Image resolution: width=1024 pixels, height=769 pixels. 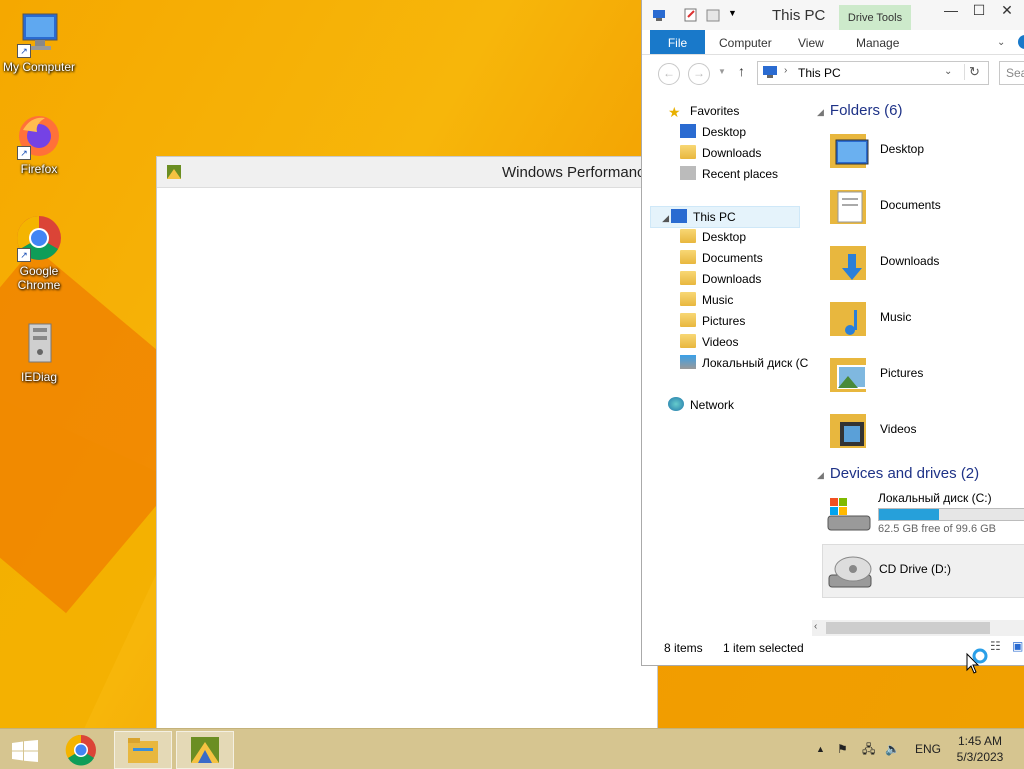 What do you see at coordinates (979, 12) in the screenshot?
I see `maximize-button: ☐` at bounding box center [979, 12].